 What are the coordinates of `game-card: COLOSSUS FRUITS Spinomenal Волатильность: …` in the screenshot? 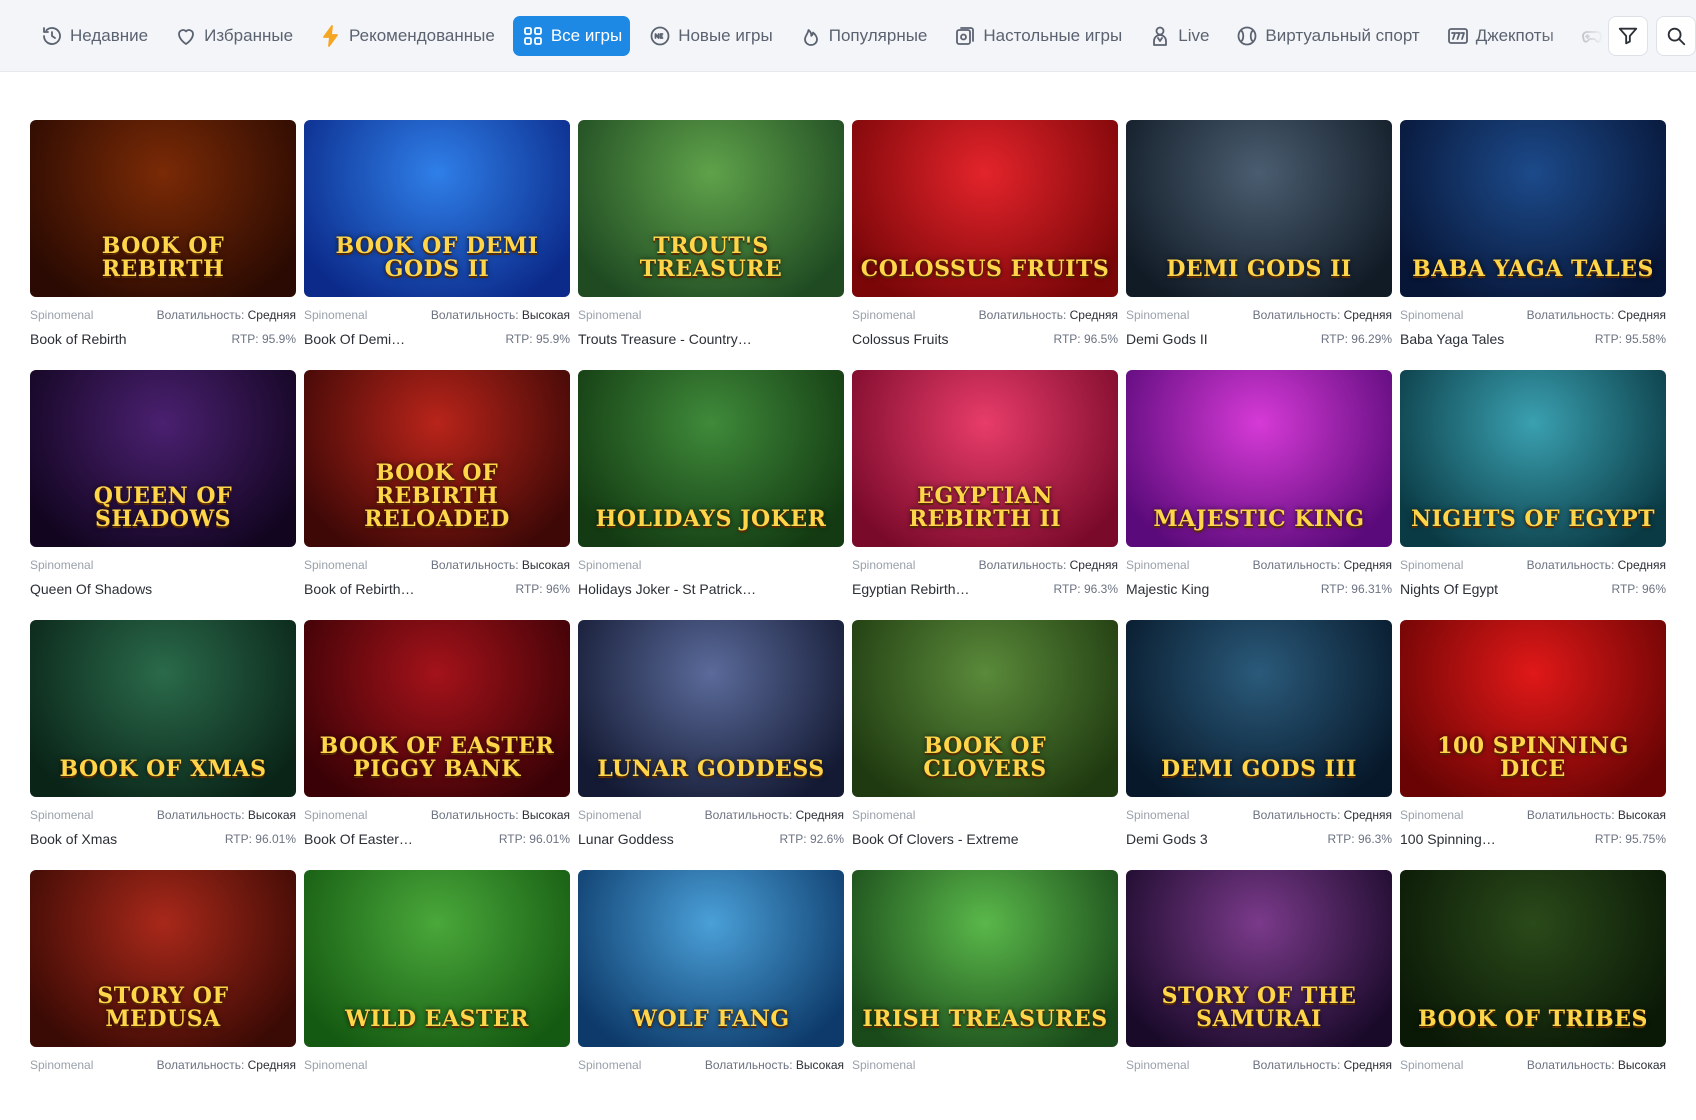 It's located at (985, 245).